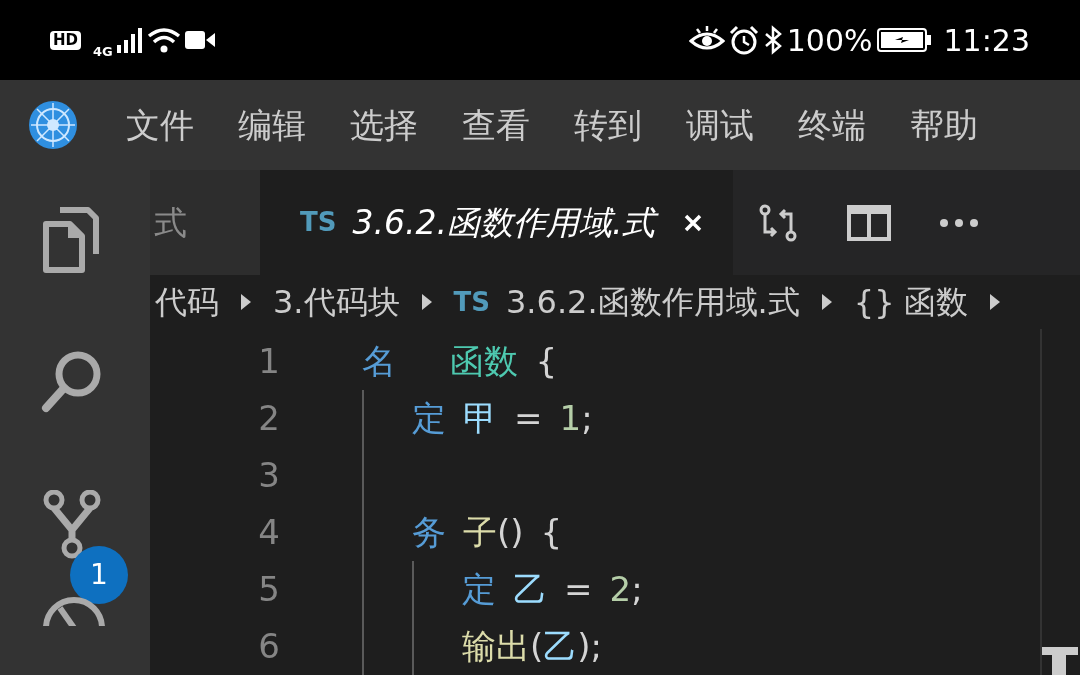  Describe the element at coordinates (163, 40) in the screenshot. I see `wifi-icon` at that location.